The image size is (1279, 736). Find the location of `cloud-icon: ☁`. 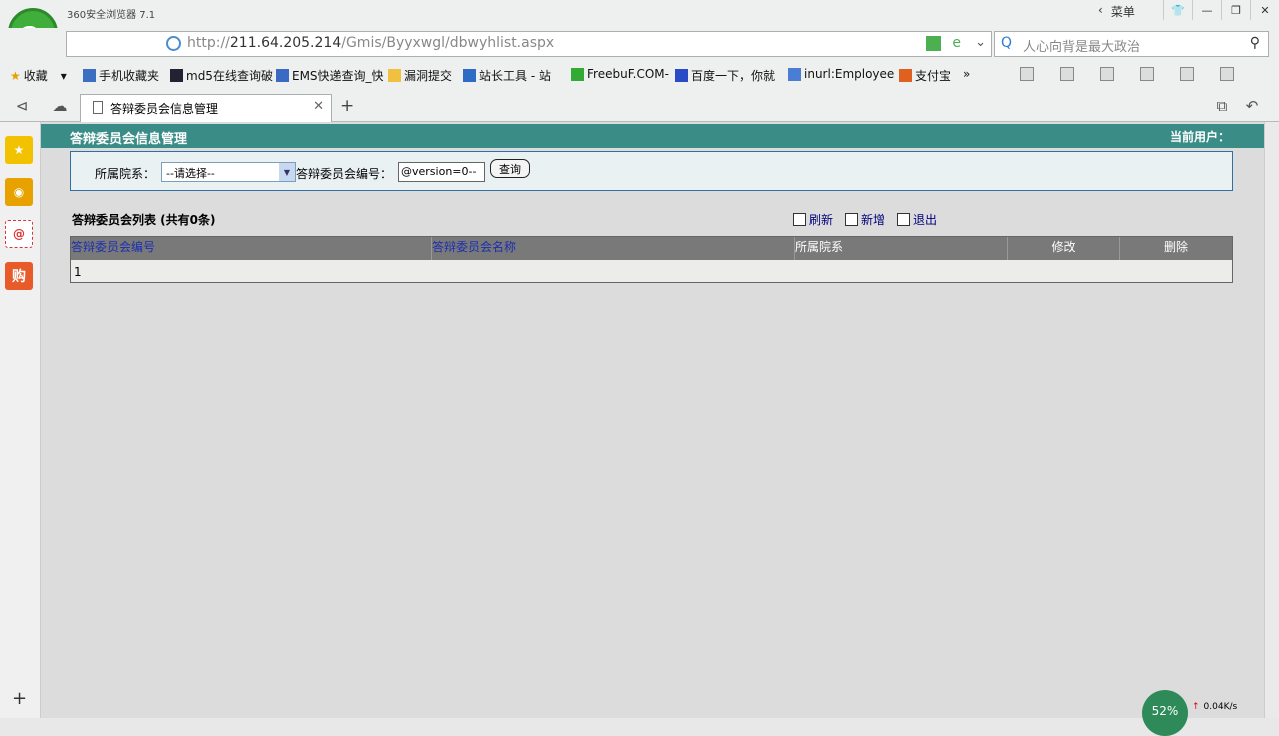

cloud-icon: ☁ is located at coordinates (60, 106).